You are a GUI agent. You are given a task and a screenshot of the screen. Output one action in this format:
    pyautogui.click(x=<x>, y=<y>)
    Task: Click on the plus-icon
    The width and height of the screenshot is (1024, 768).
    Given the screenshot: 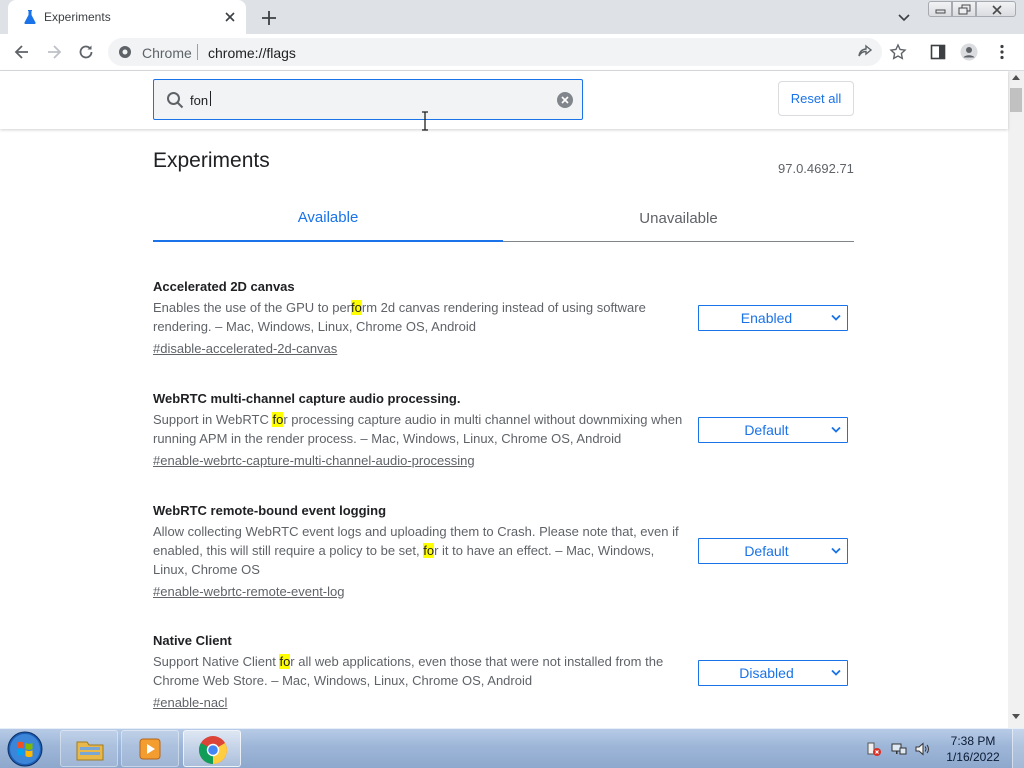 What is the action you would take?
    pyautogui.click(x=269, y=18)
    